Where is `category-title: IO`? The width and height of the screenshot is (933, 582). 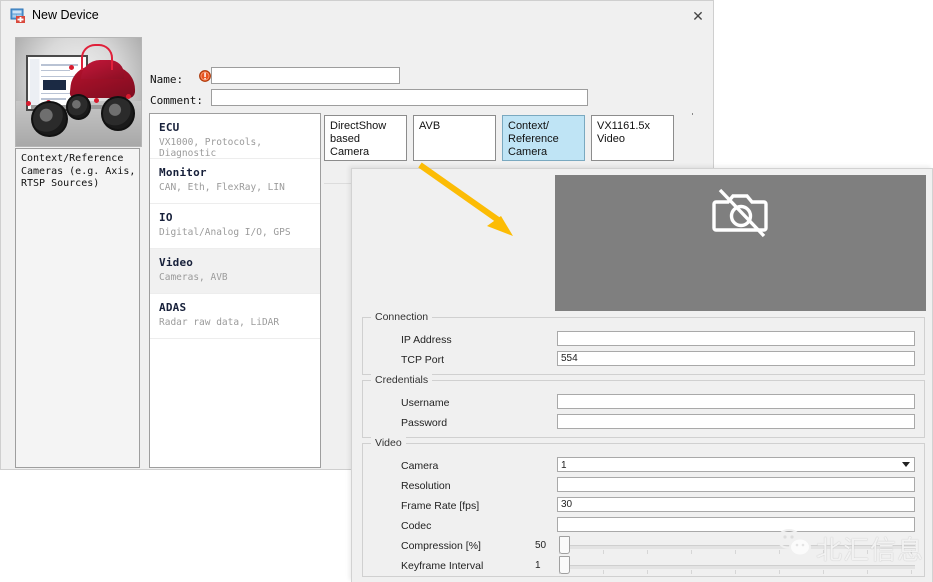 category-title: IO is located at coordinates (166, 217).